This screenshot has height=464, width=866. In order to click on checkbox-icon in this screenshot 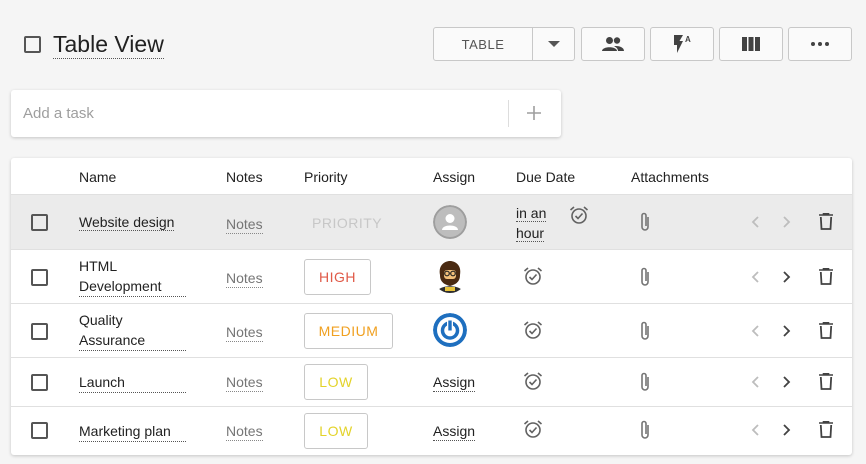, I will do `click(32, 44)`.